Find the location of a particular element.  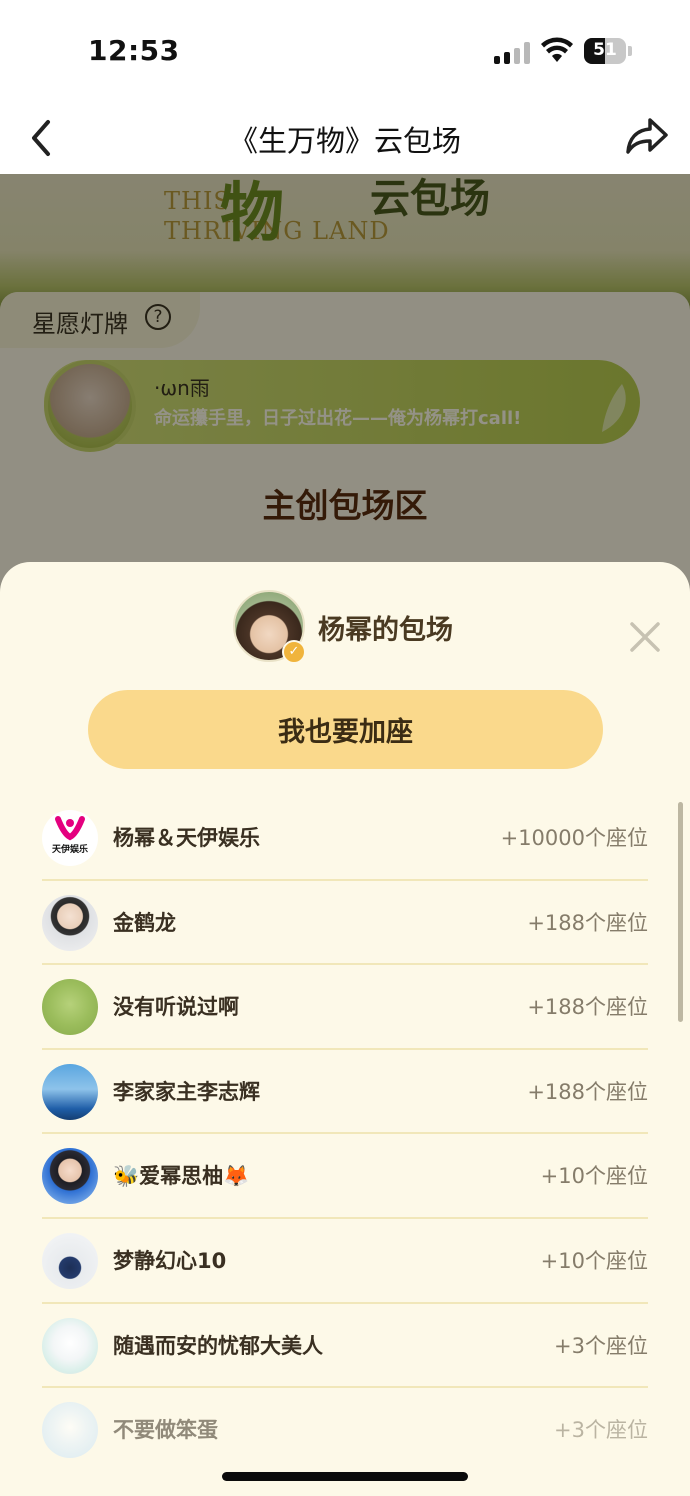

list-item: 金鹤龙 +188个座位 is located at coordinates (345, 923).